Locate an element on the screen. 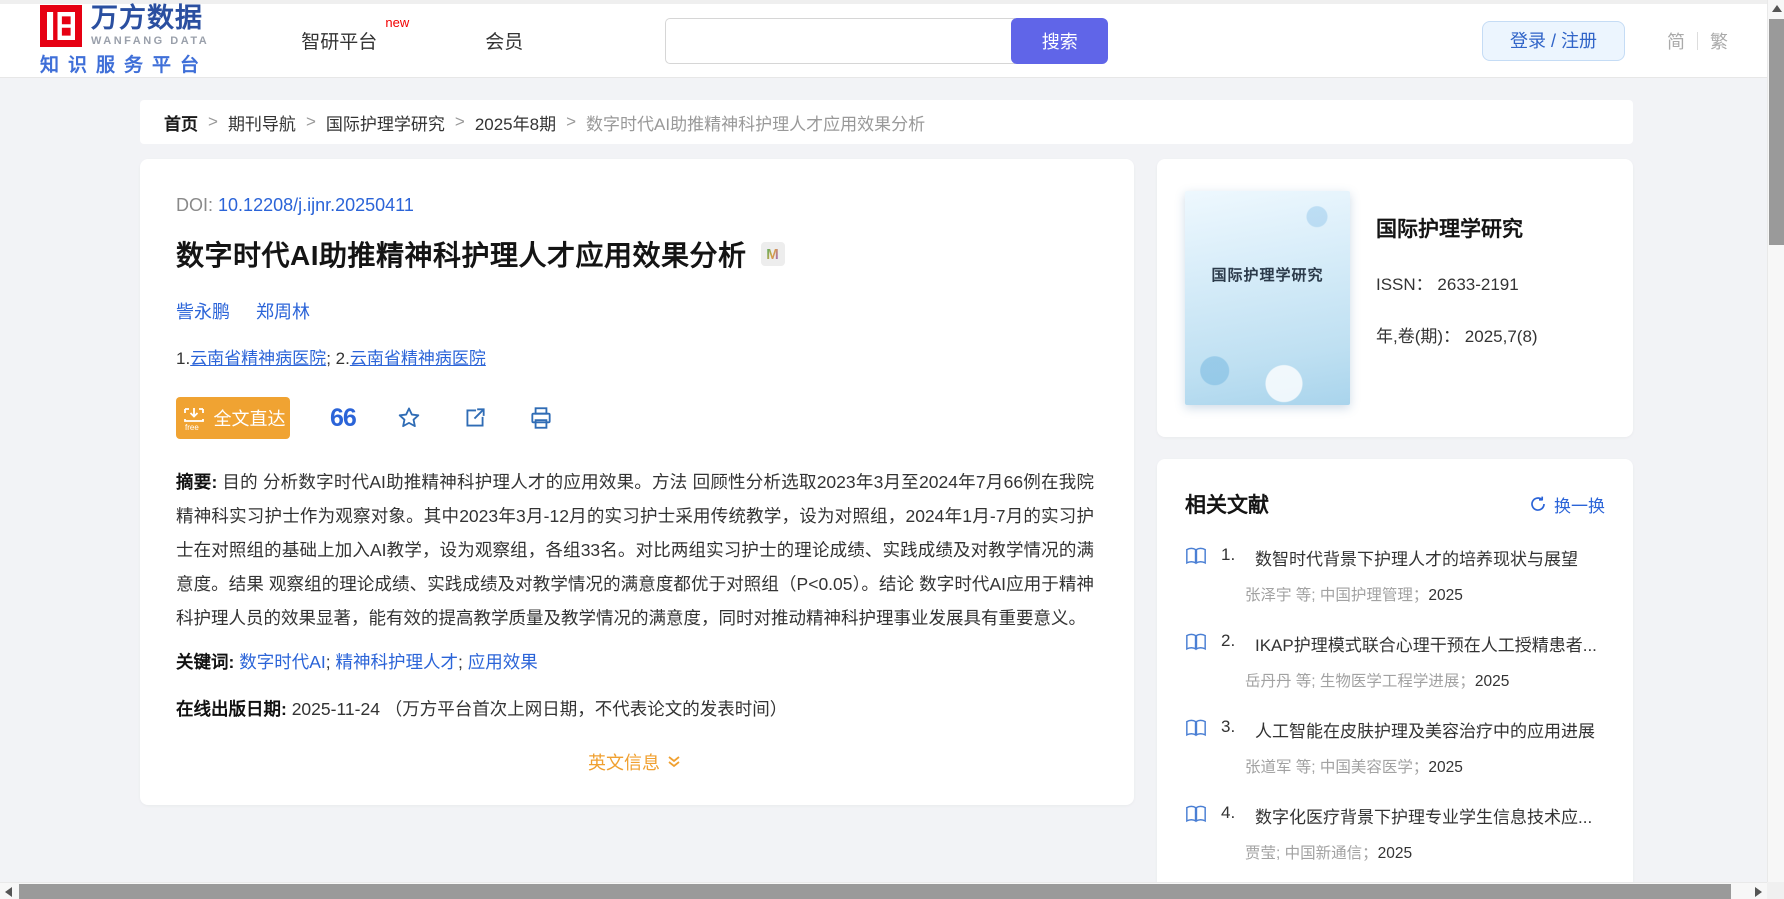  article-title: 数字时代AI助推精神科护理人才应用效果分析 is located at coordinates (461, 255).